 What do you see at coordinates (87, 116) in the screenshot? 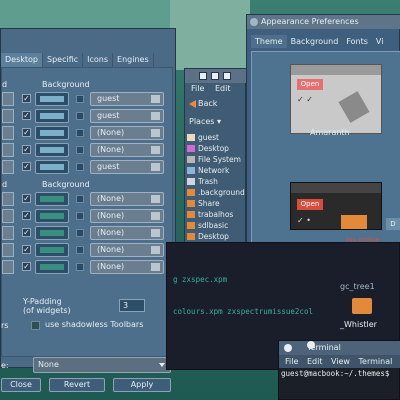
I see `color-row: ✓ guest` at bounding box center [87, 116].